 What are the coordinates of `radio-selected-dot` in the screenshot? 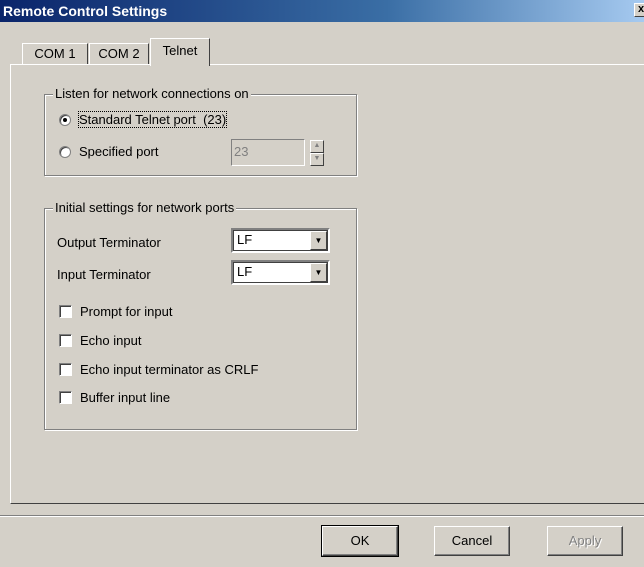 It's located at (65, 120).